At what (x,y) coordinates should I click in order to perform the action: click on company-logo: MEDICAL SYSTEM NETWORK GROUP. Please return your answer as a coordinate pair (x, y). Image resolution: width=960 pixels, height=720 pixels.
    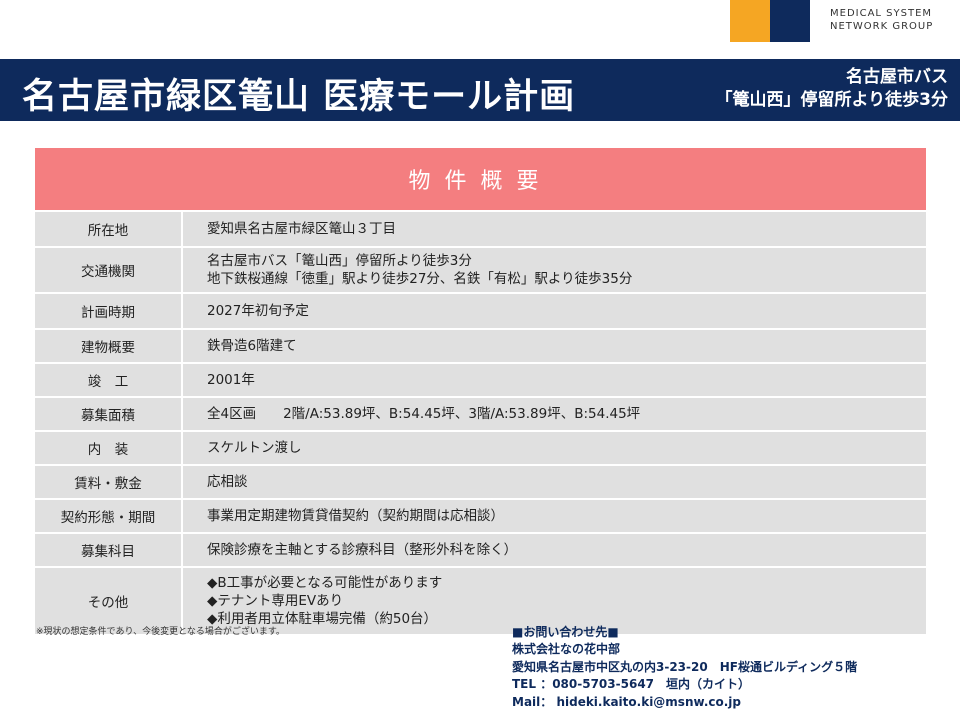
    Looking at the image, I should click on (845, 21).